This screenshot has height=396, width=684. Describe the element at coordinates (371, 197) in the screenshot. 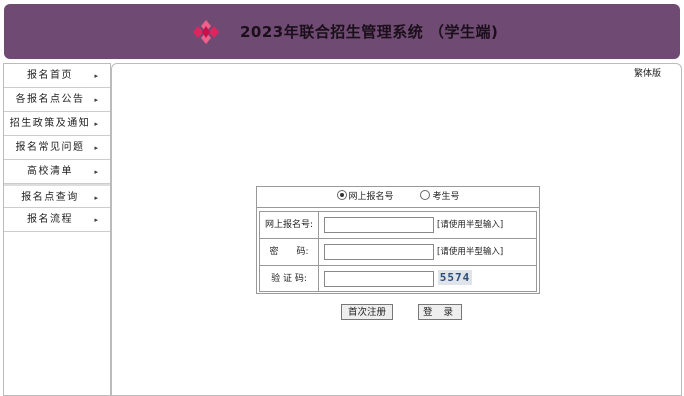

I see `radio-label: 网上报名号` at that location.